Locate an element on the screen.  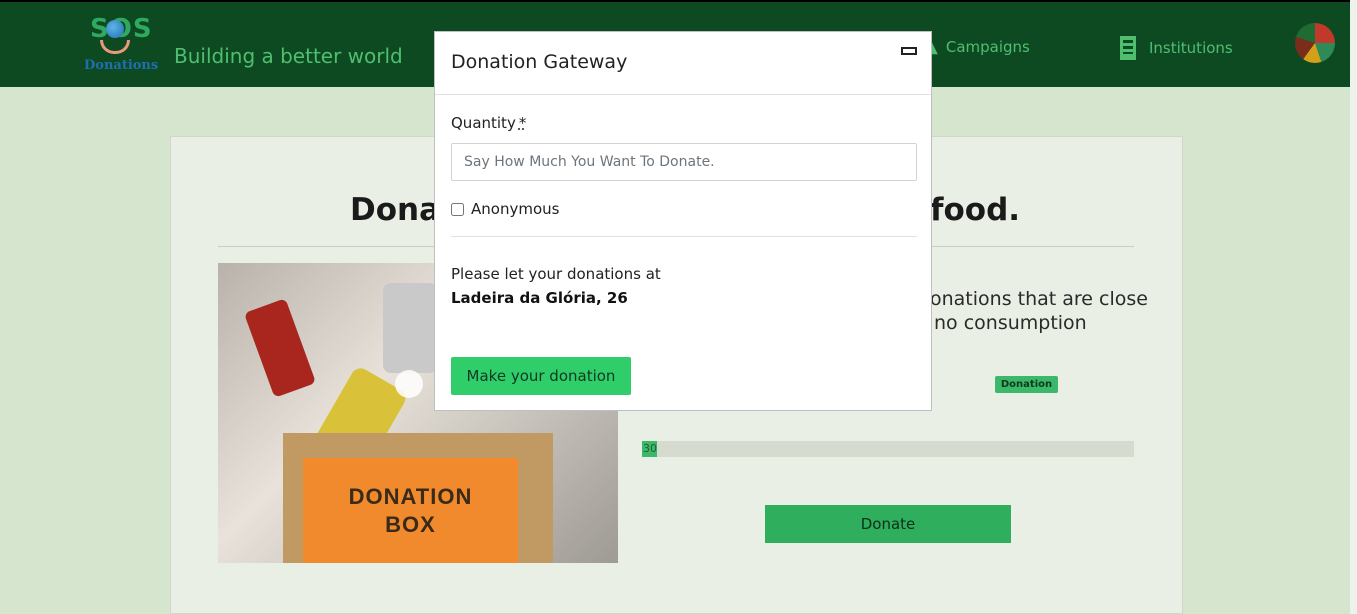
quantity-label: Quantity * is located at coordinates (488, 123).